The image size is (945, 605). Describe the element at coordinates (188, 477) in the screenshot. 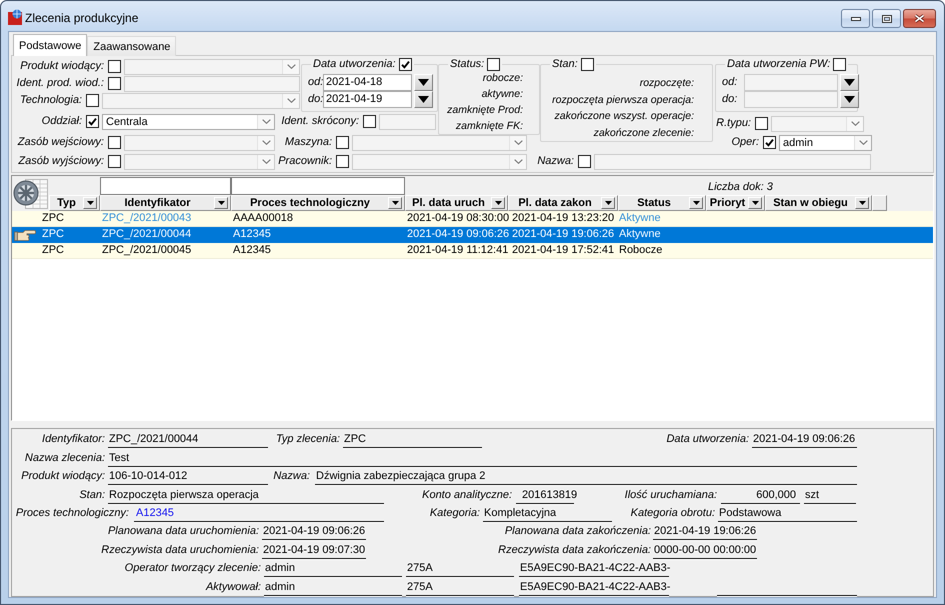

I see `field-value: 106-10-014-012` at that location.